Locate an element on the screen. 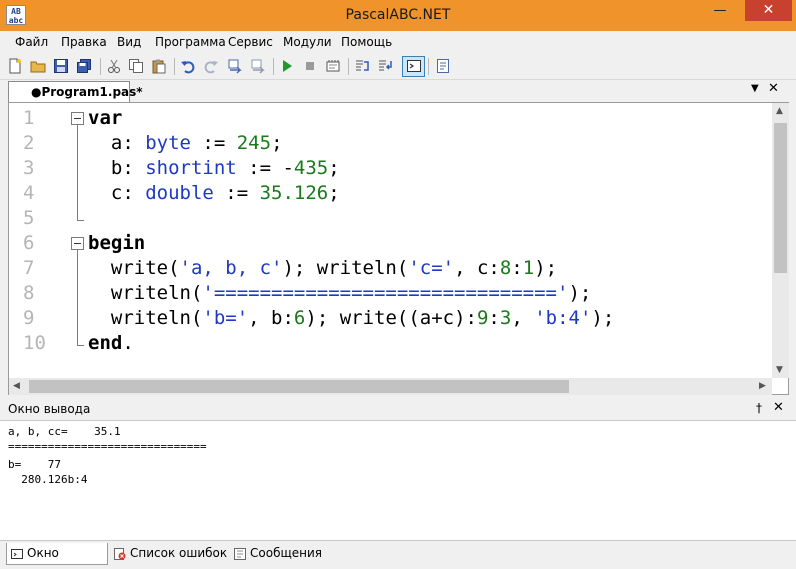 The height and width of the screenshot is (569, 796). compile-icon is located at coordinates (235, 66).